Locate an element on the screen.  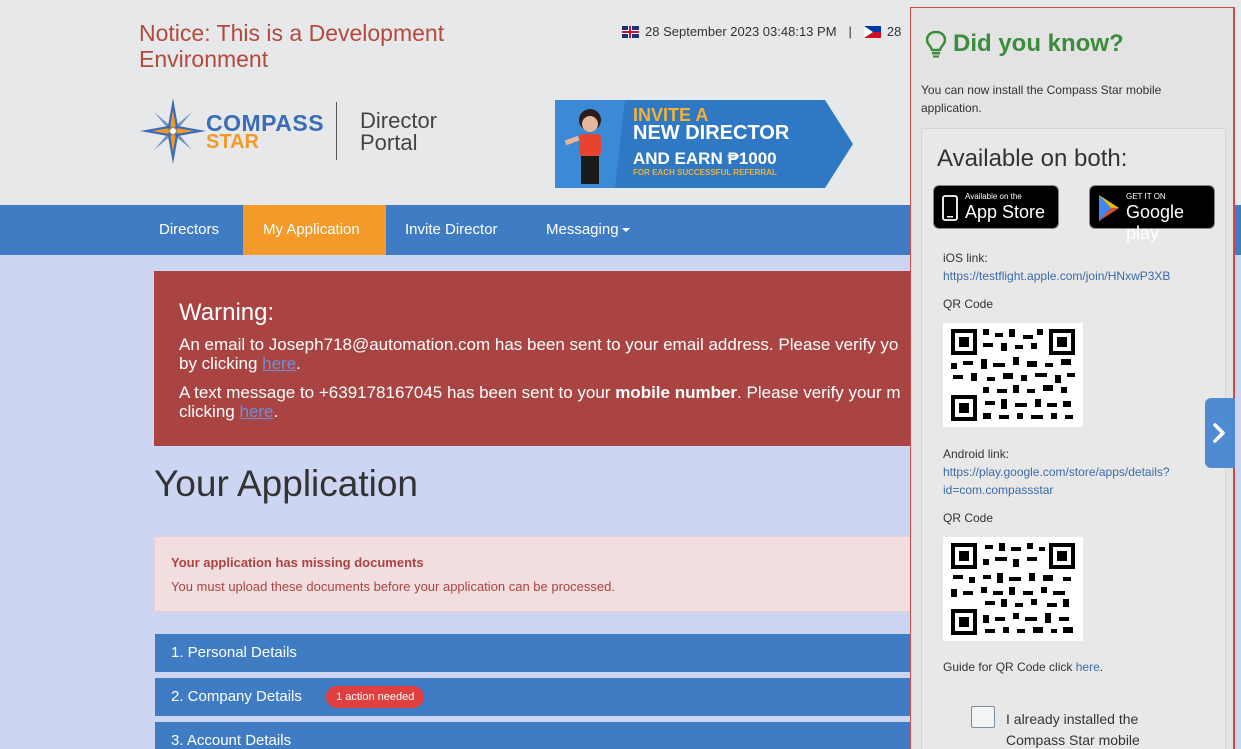
qr-guide-link: here is located at coordinates (1088, 667).